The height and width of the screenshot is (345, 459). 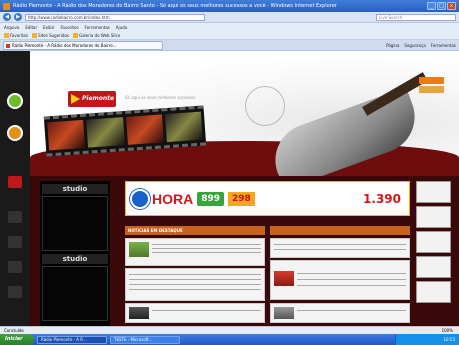 What do you see at coordinates (229, 330) in the screenshot?
I see `status-bar: Concluído 100%` at bounding box center [229, 330].